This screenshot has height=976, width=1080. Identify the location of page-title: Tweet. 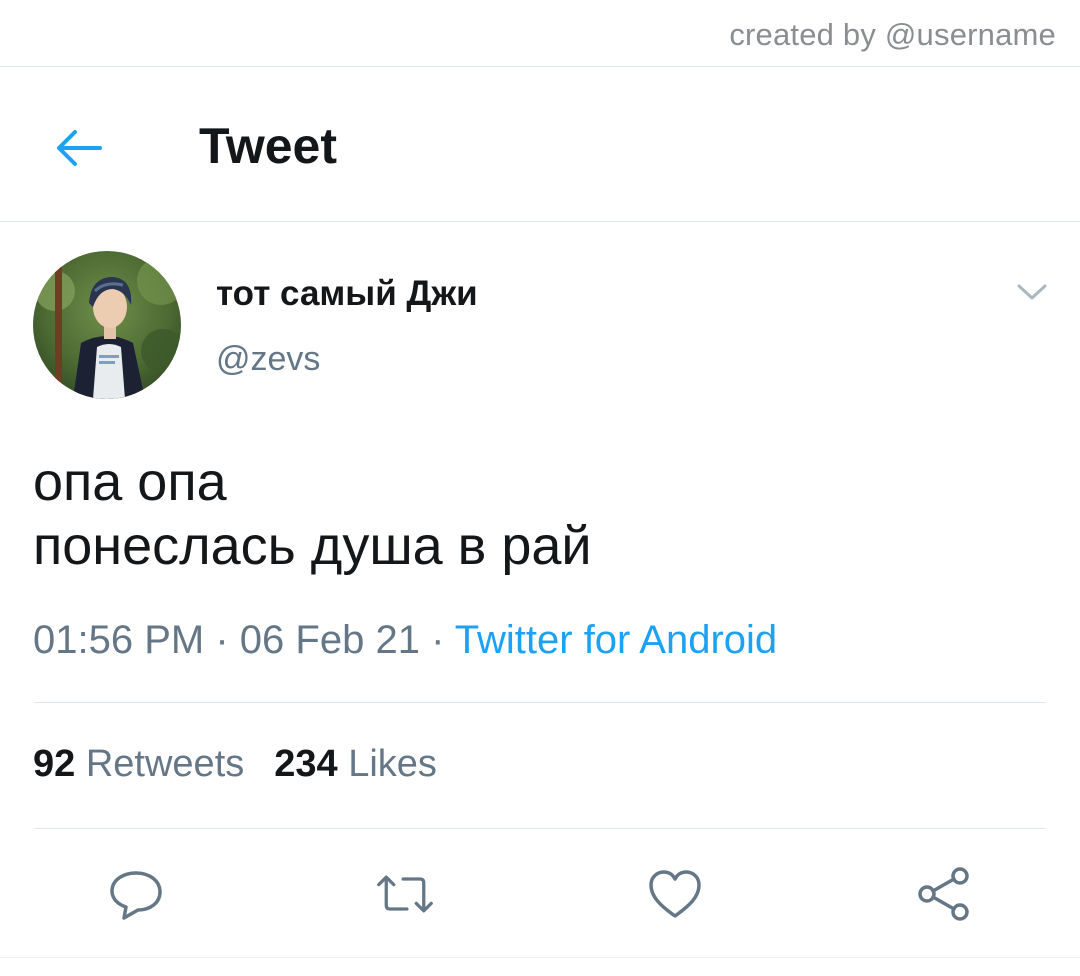
(268, 146).